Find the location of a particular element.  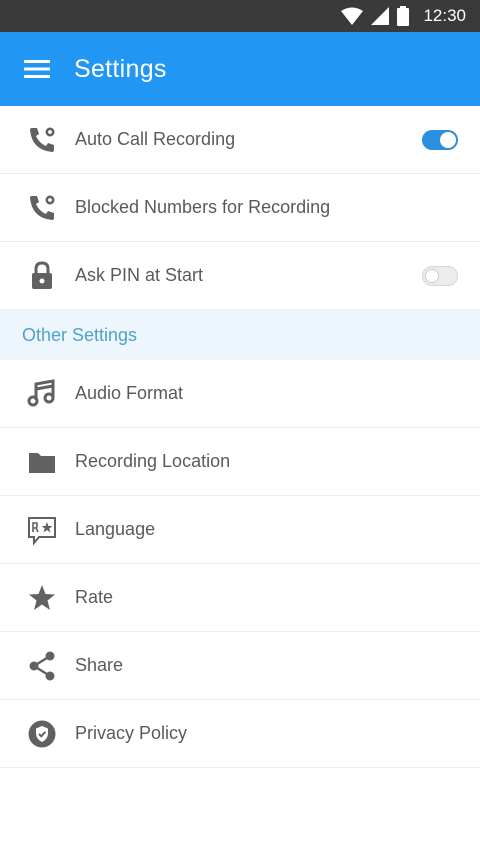

battery-icon is located at coordinates (403, 16).